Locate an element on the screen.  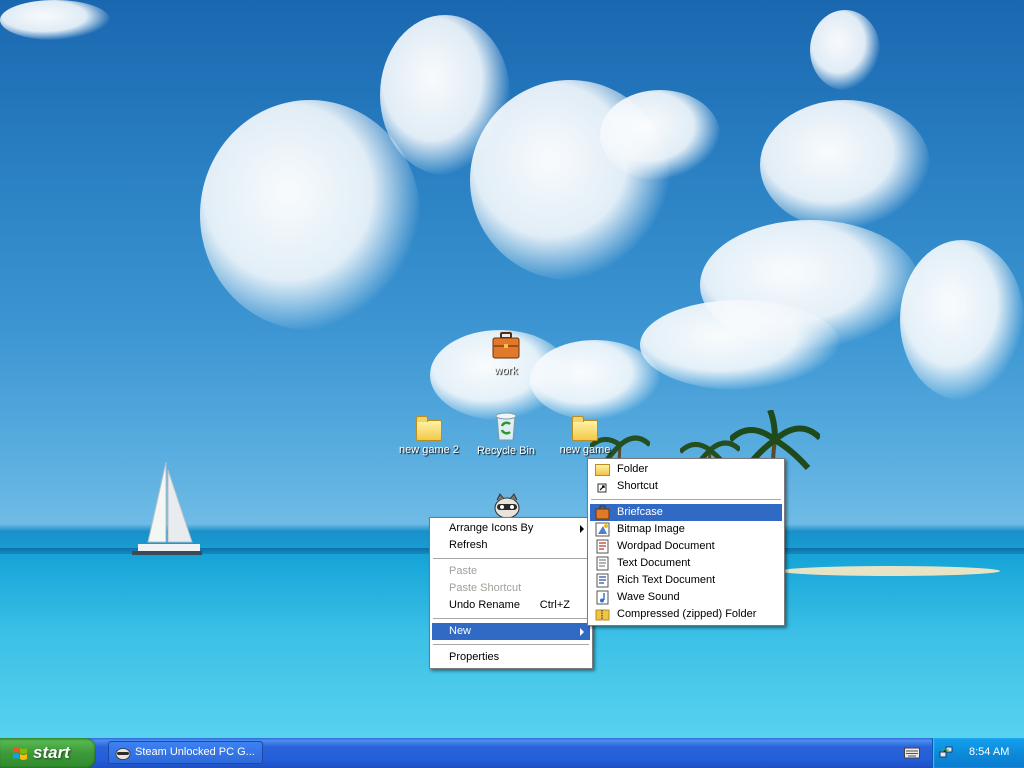
menu-item-new: New is located at coordinates (511, 631).